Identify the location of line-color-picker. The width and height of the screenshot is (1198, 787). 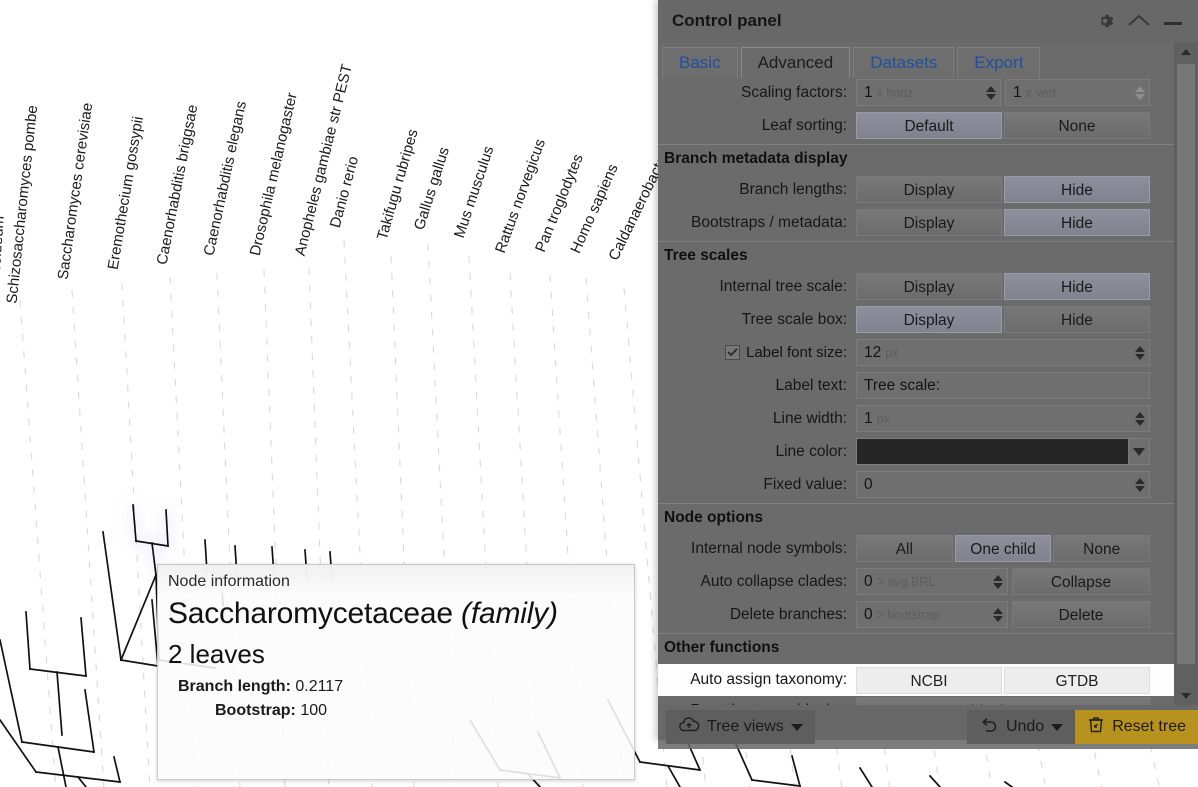
(1003, 451).